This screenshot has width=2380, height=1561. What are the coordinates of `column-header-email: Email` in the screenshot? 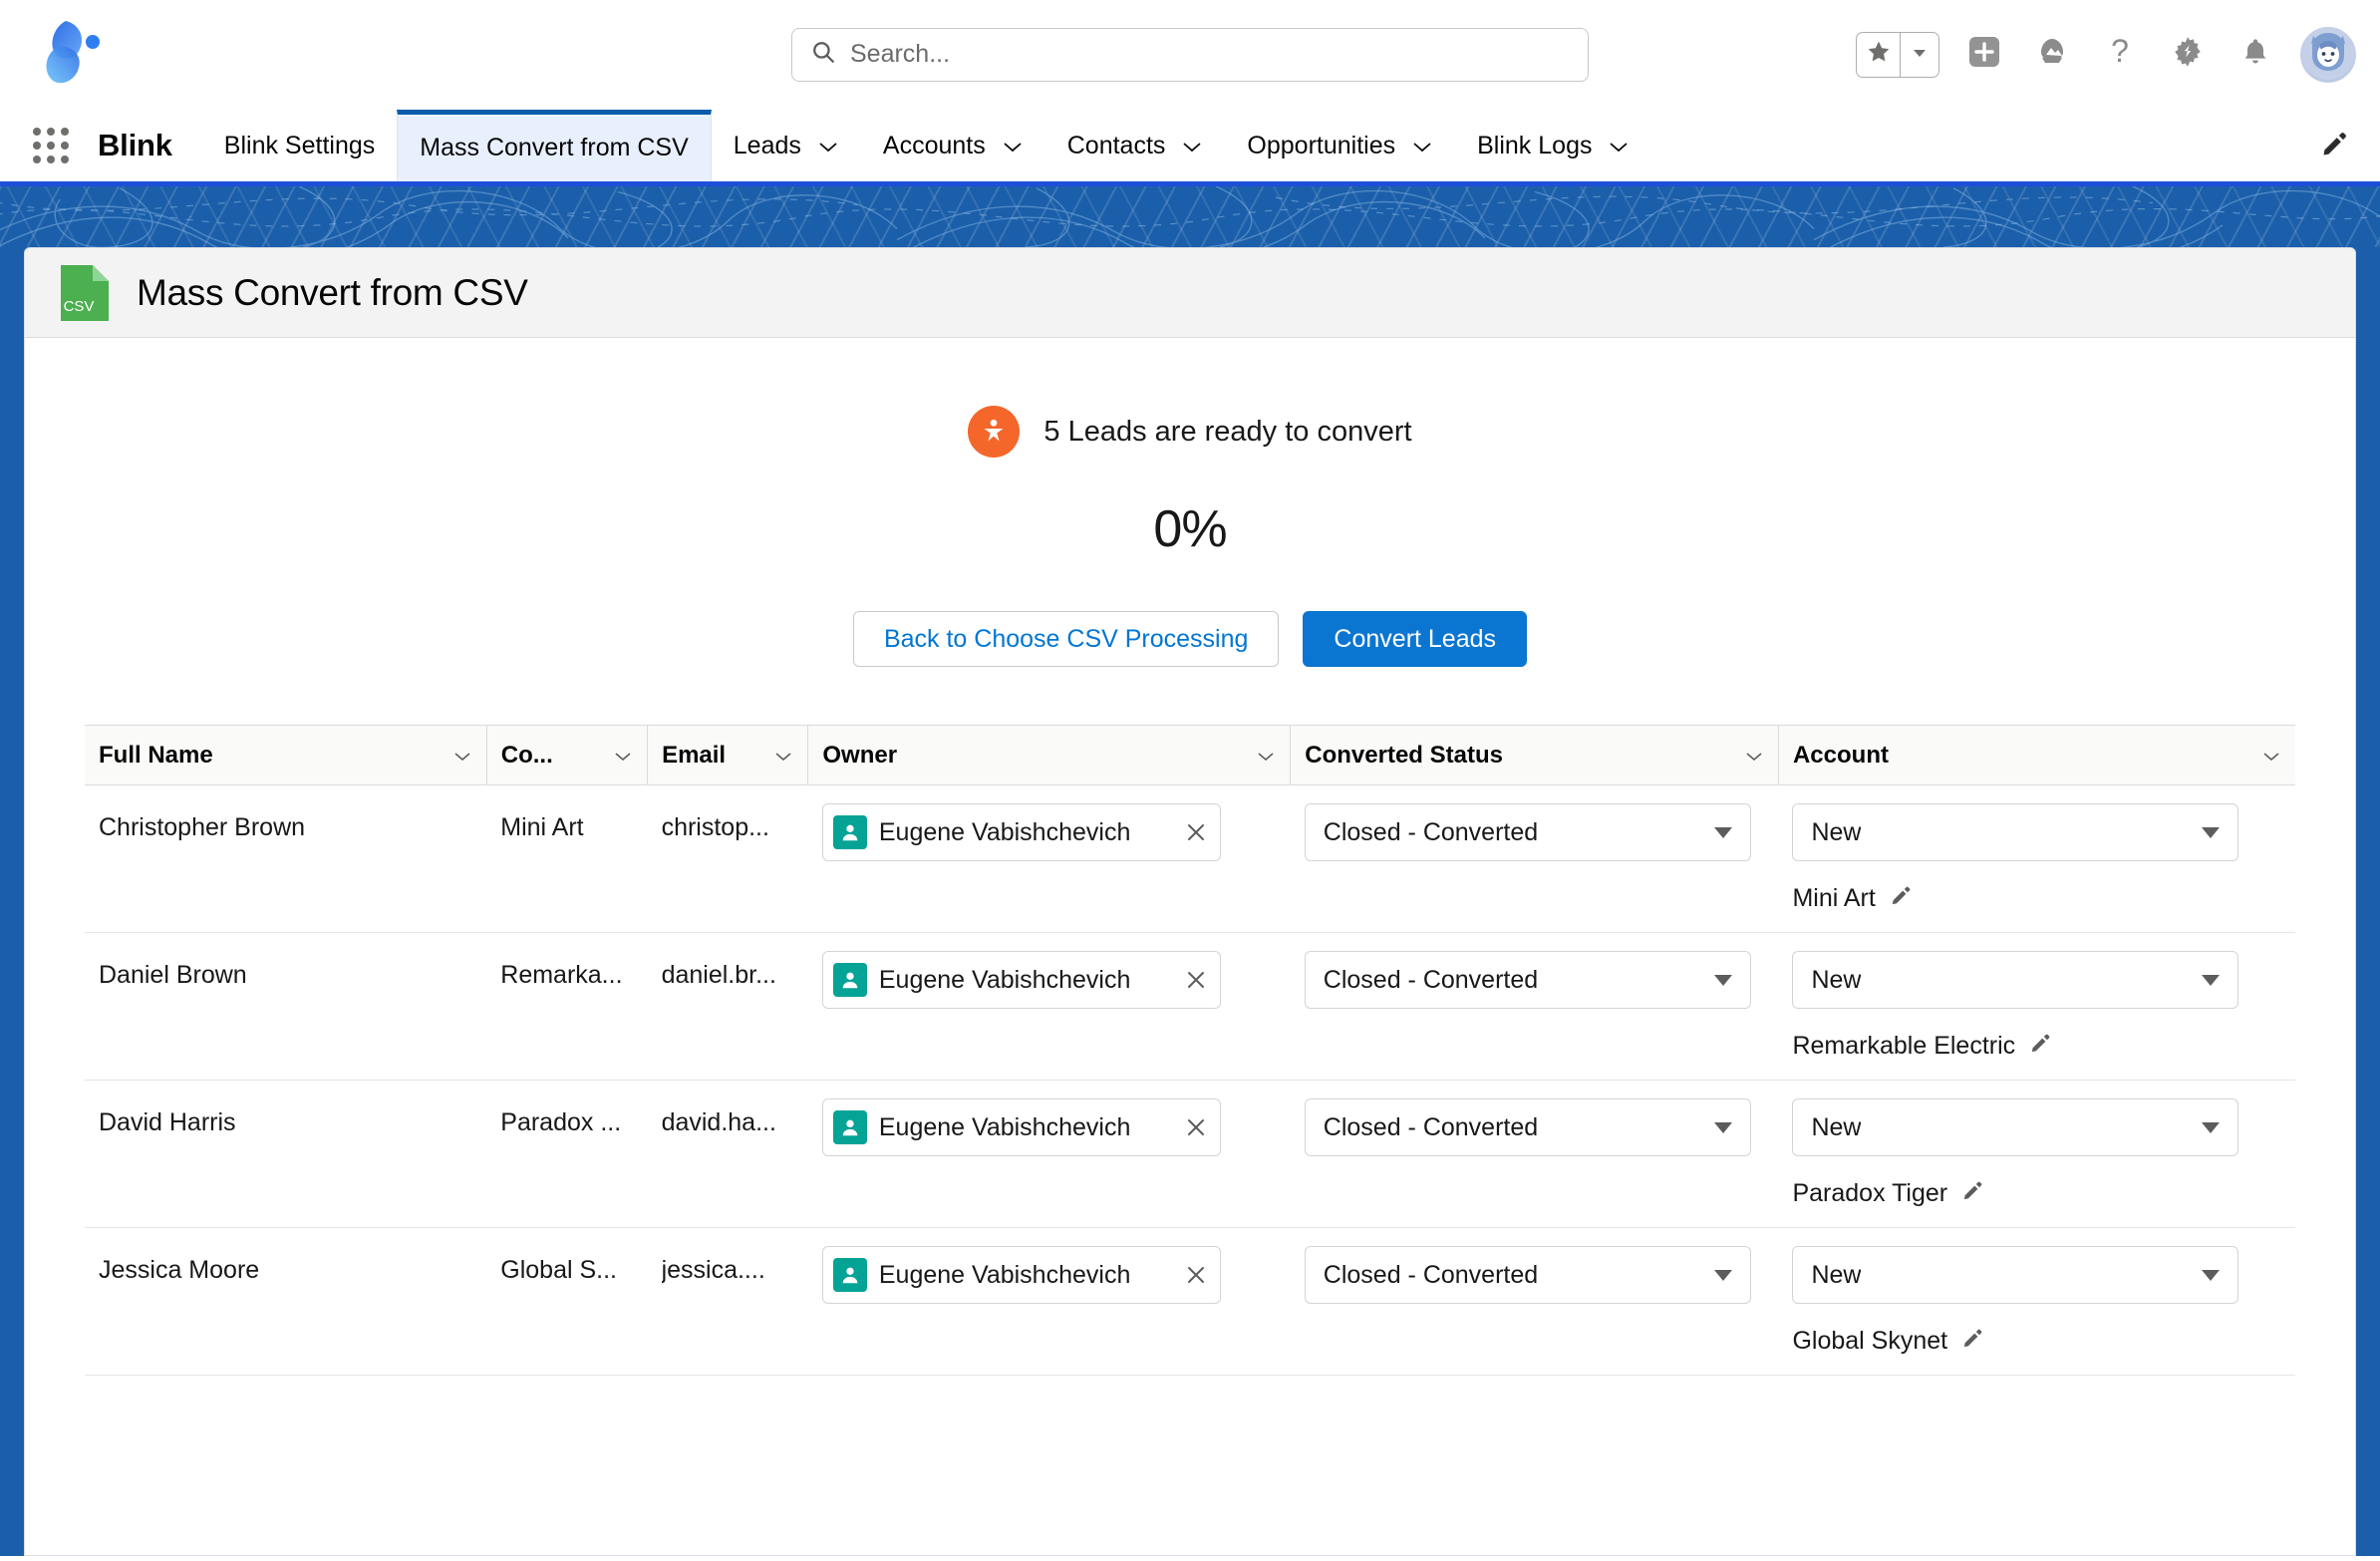 It's located at (728, 755).